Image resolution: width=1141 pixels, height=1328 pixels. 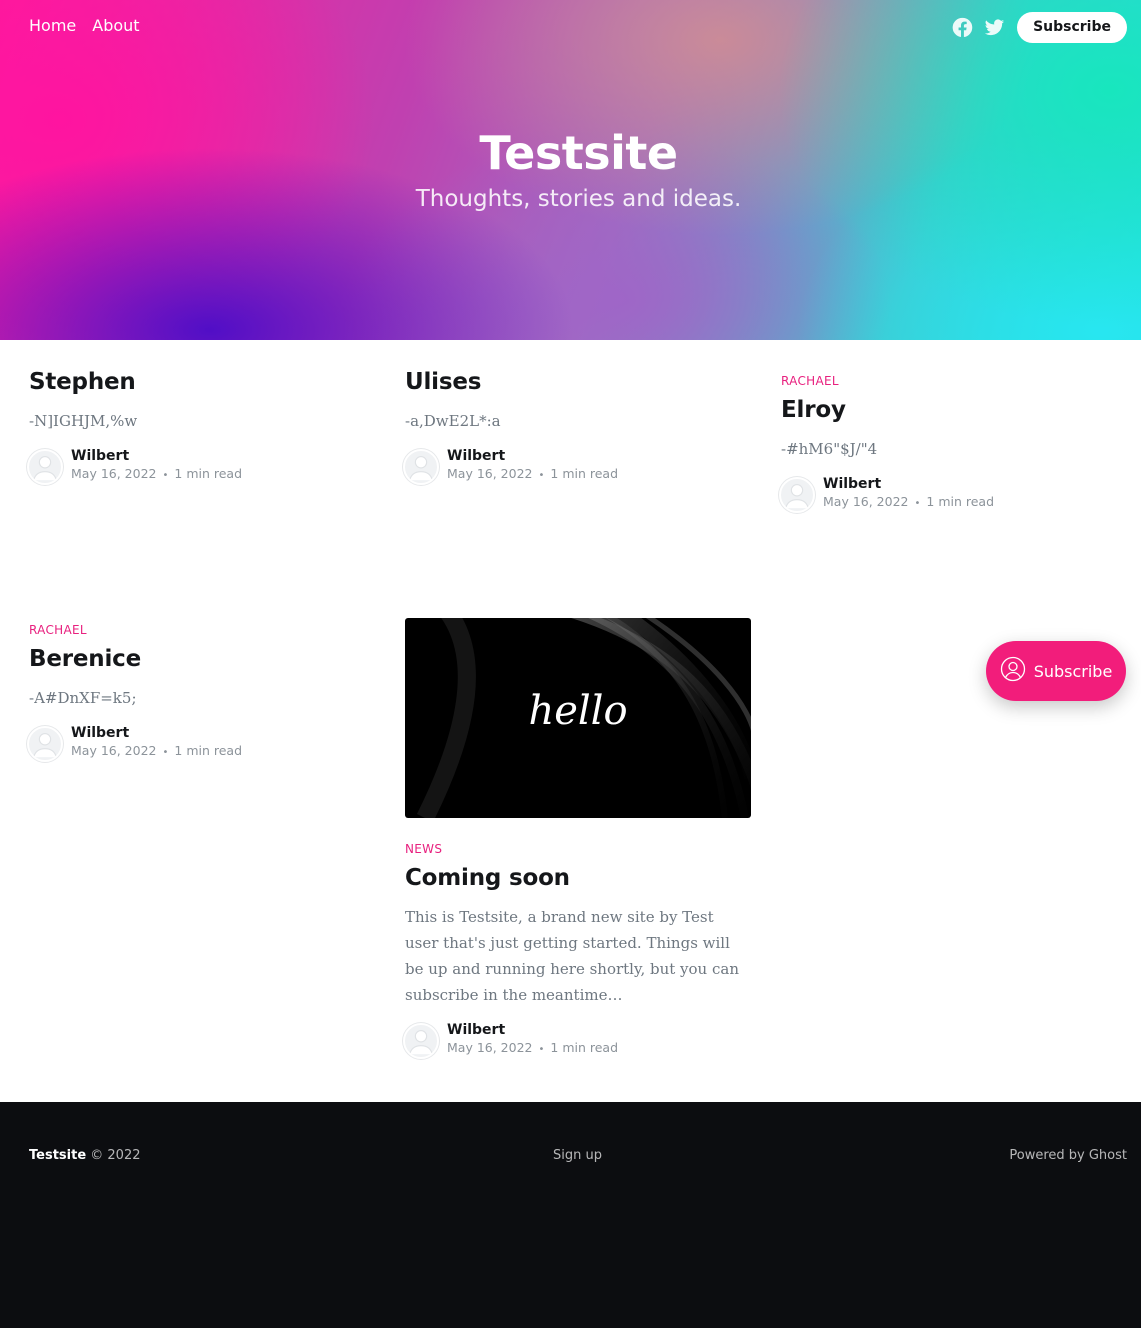 I want to click on portal-subscribe-button: Subscribe, so click(x=1056, y=671).